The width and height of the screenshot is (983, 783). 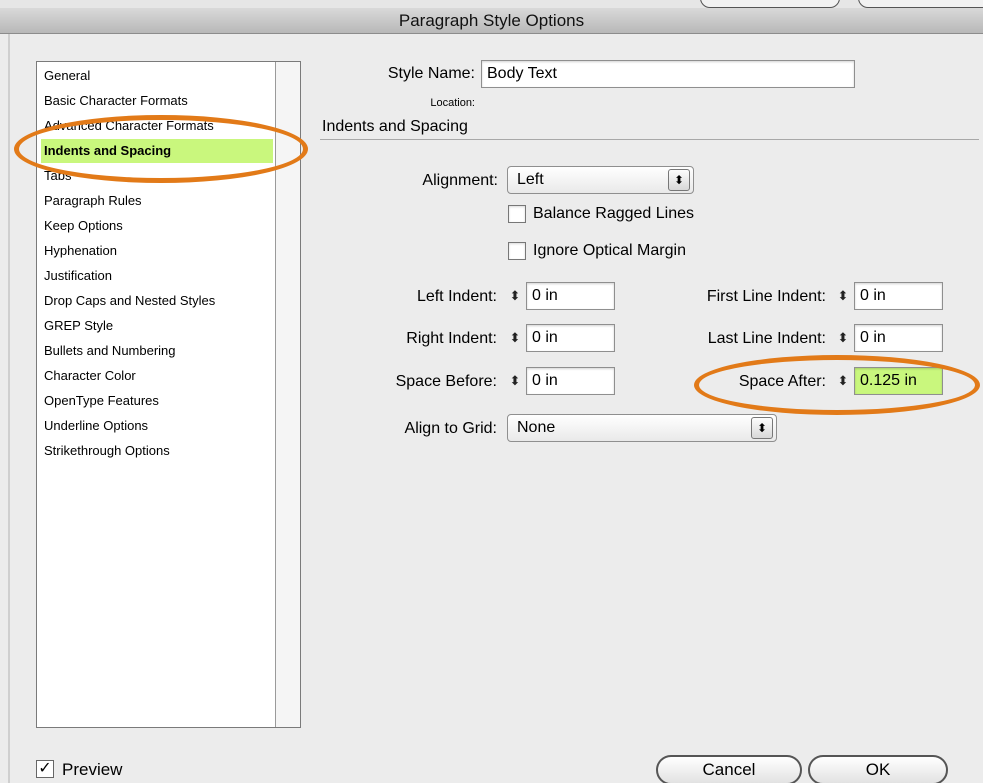 What do you see at coordinates (649, 139) in the screenshot?
I see `section-divider` at bounding box center [649, 139].